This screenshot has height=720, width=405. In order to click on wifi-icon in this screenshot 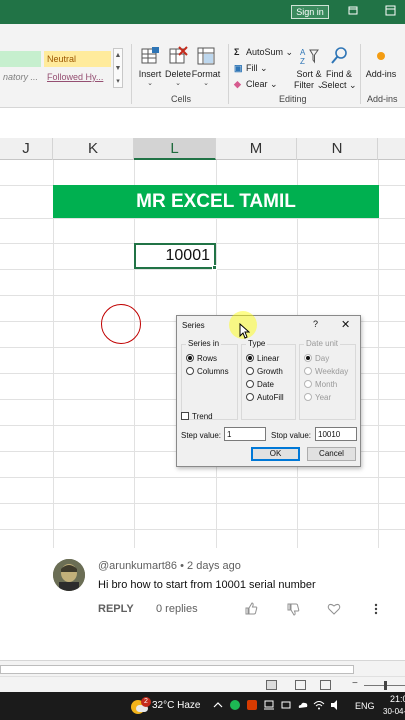, I will do `click(319, 705)`.